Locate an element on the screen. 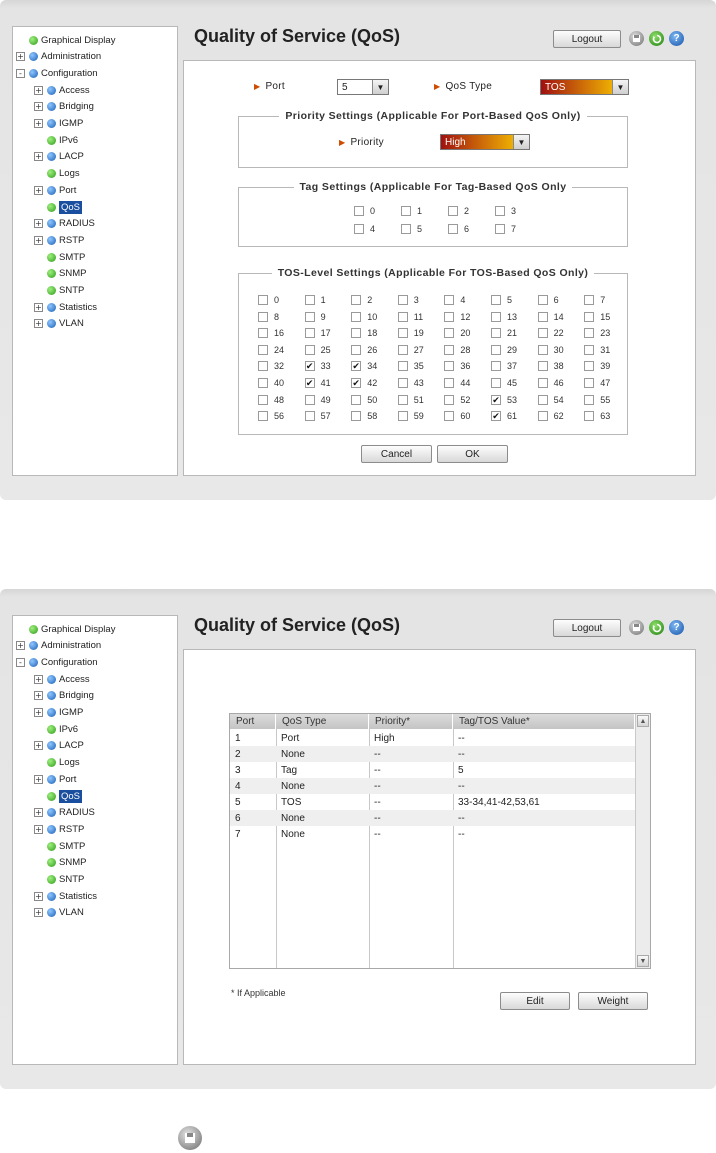 The image size is (716, 1153). table-cell: 4 is located at coordinates (235, 786).